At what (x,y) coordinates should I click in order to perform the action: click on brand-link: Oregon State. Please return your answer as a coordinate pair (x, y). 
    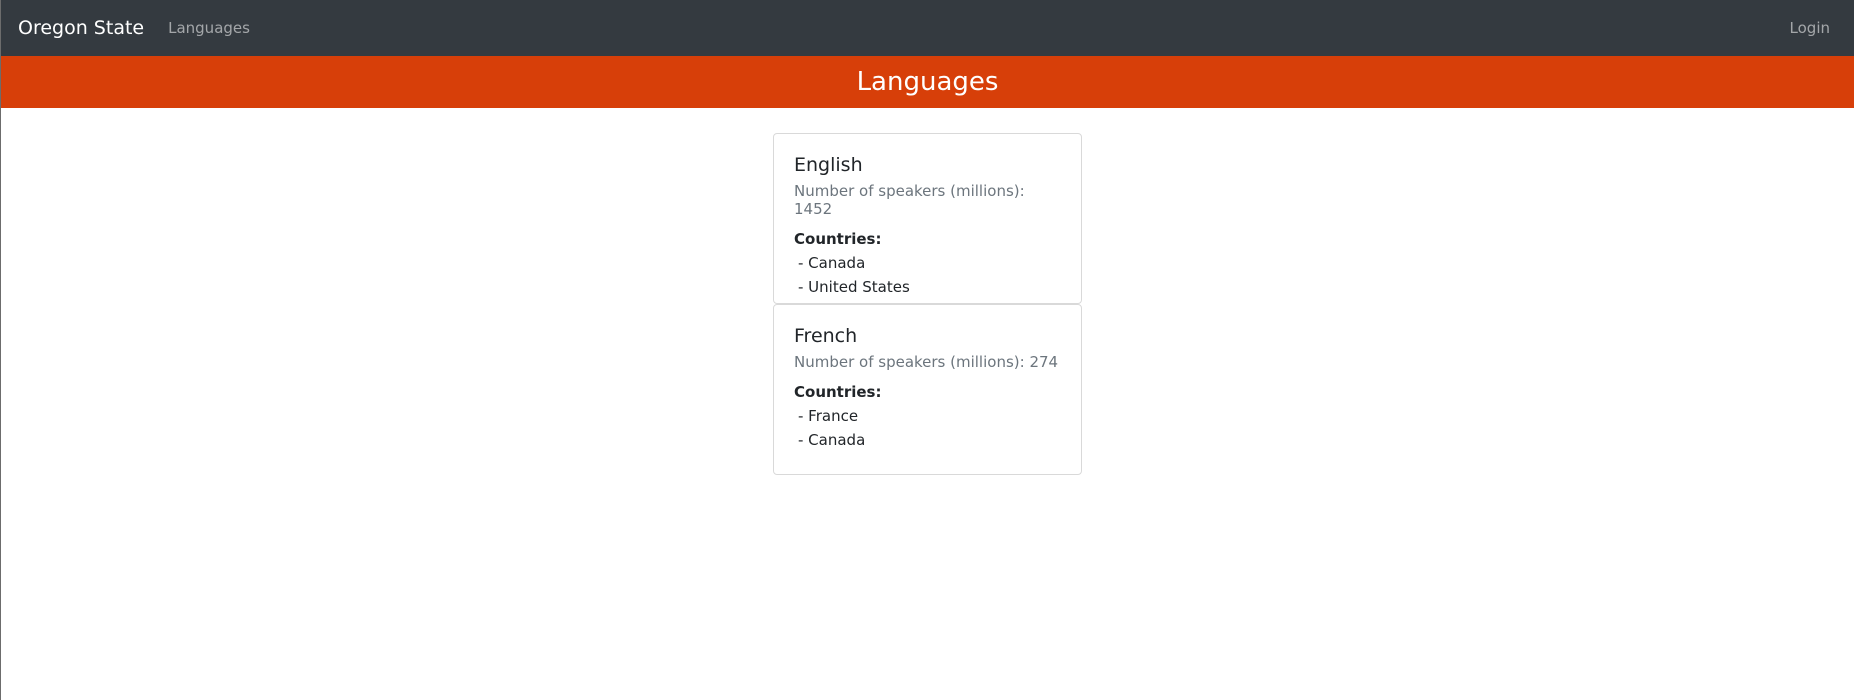
    Looking at the image, I should click on (81, 28).